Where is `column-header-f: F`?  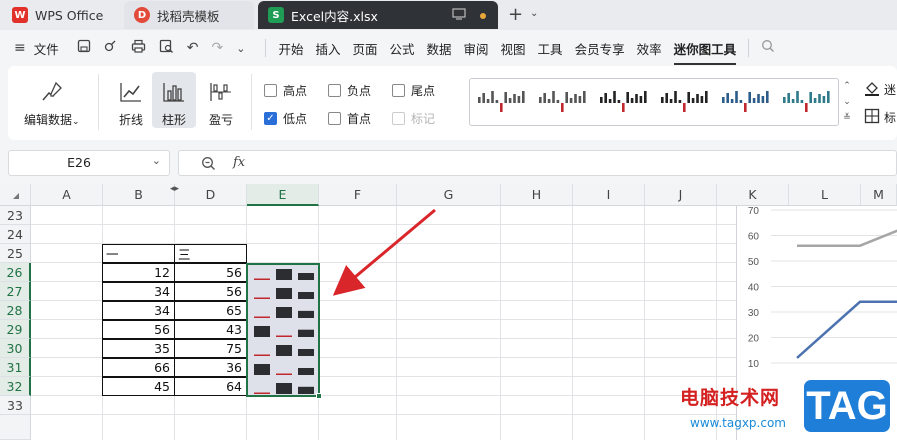
column-header-f: F is located at coordinates (358, 195).